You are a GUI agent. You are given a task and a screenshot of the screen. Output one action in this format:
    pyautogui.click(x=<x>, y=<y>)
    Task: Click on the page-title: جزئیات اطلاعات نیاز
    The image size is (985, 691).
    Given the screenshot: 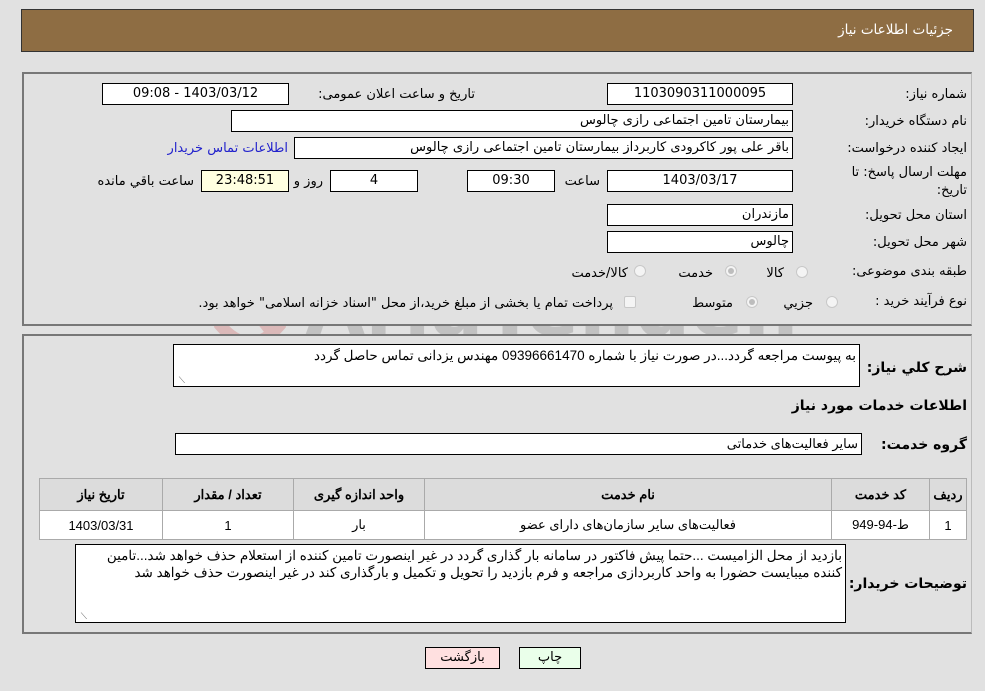 What is the action you would take?
    pyautogui.click(x=895, y=30)
    